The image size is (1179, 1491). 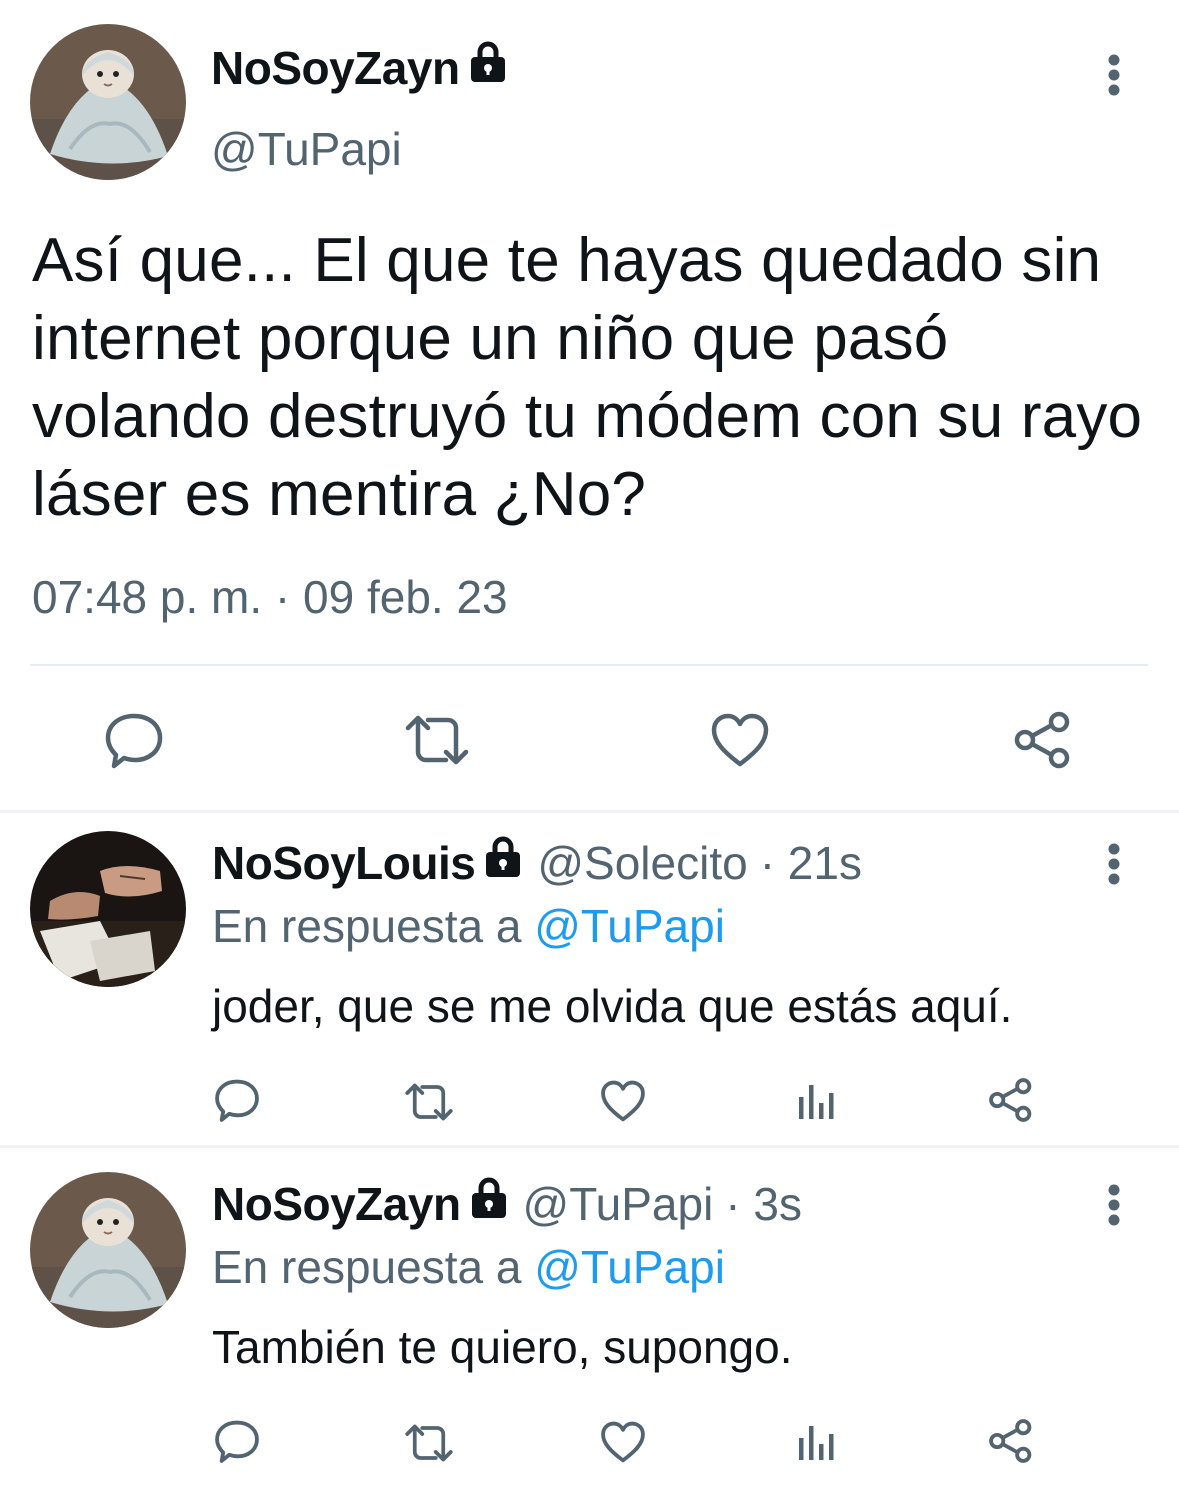 What do you see at coordinates (344, 863) in the screenshot?
I see `reply-author-name: NoSoyLouis` at bounding box center [344, 863].